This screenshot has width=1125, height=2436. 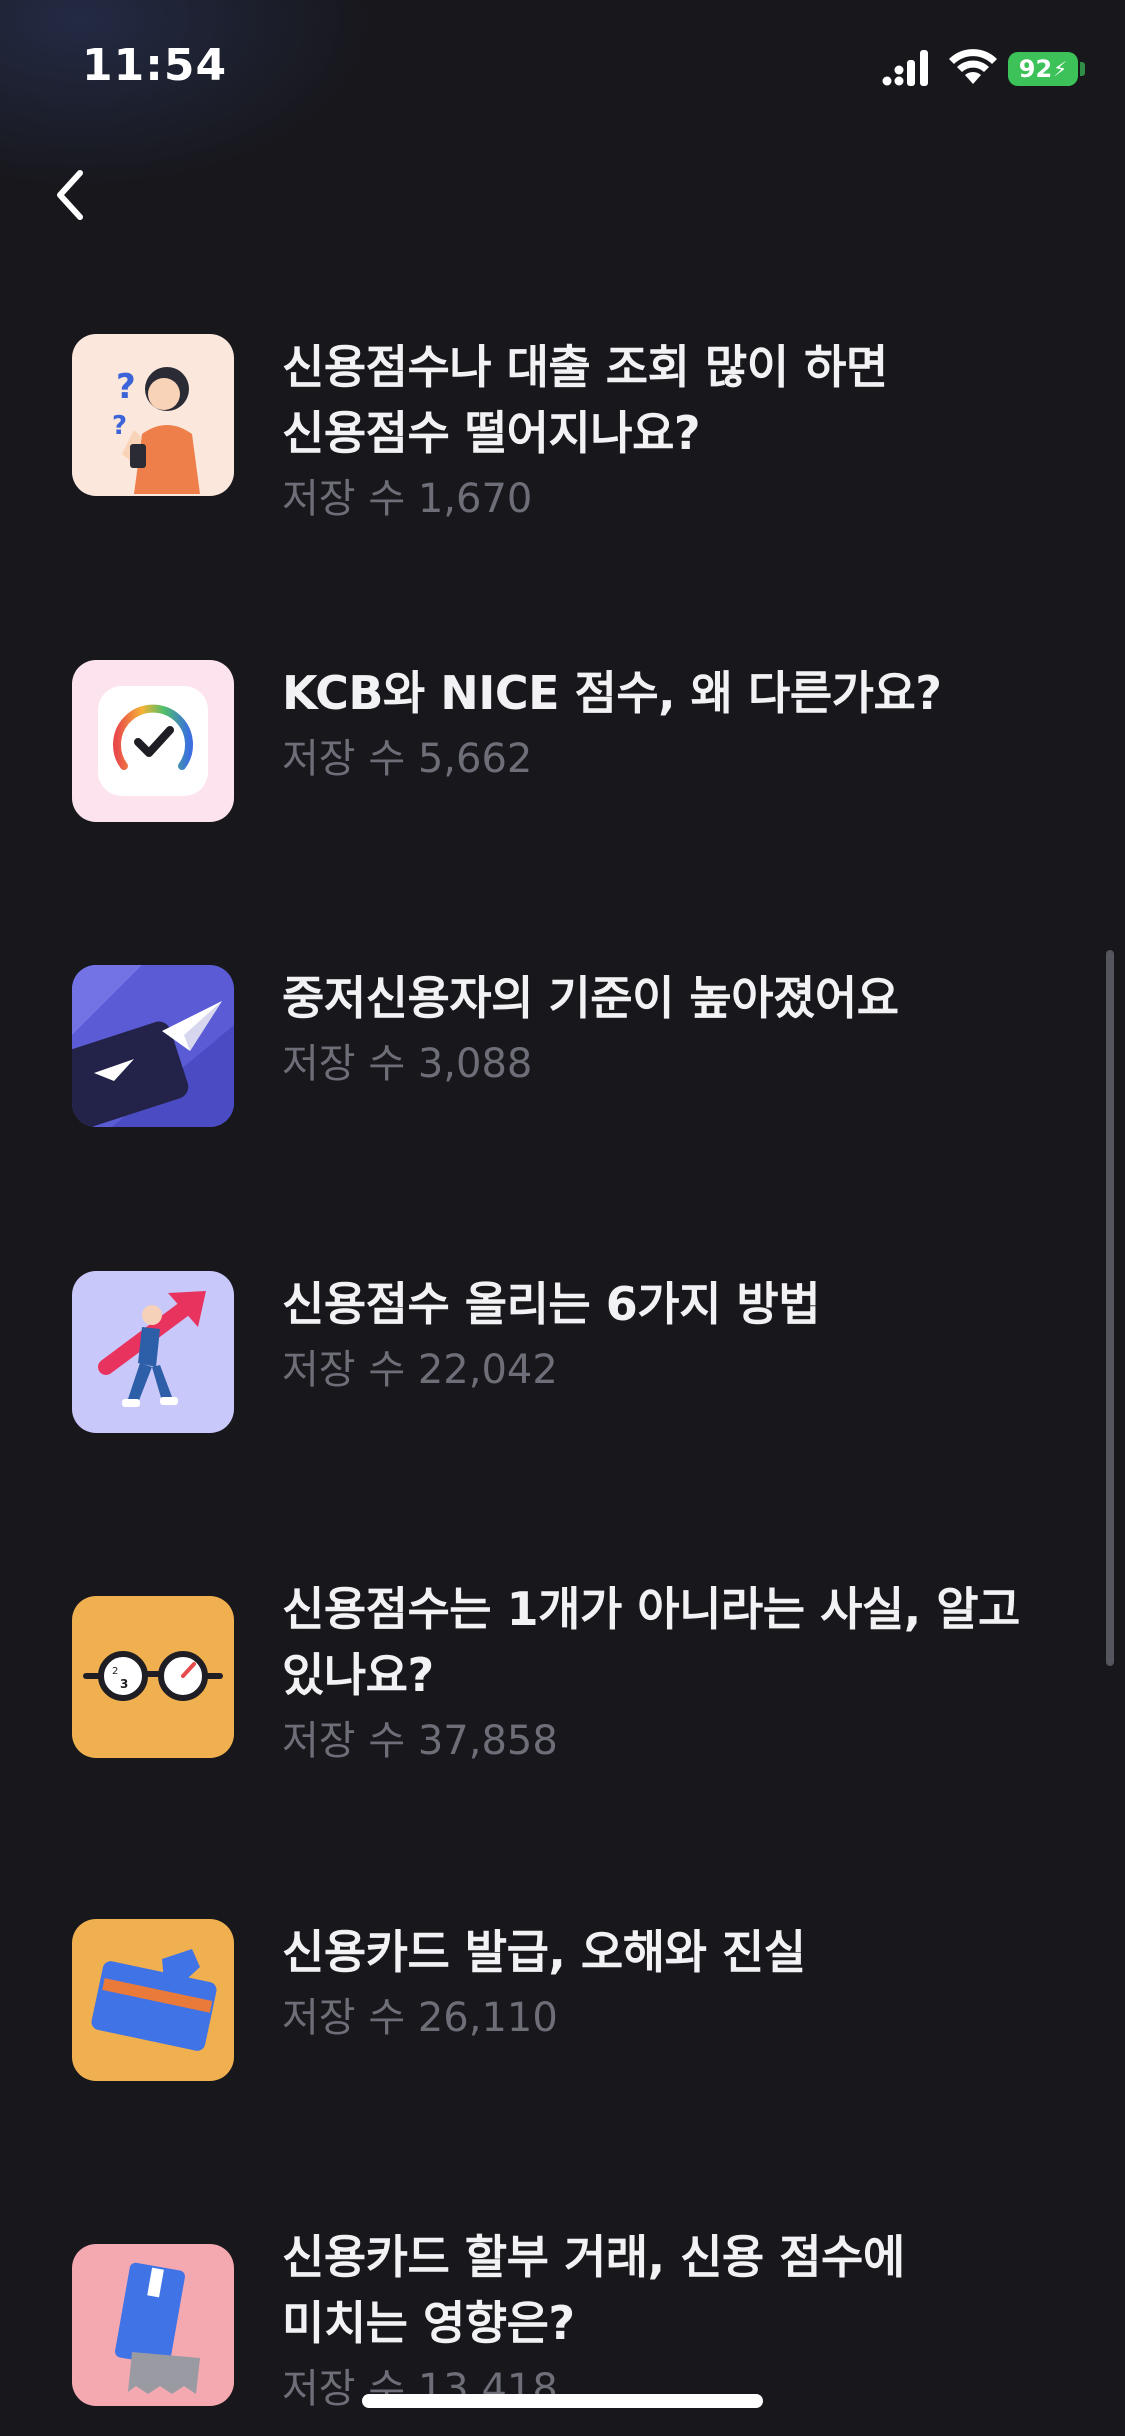 I want to click on article-text: 신용카드 발급, 오해와 진실 저장 수 26,110, so click(x=692, y=1983).